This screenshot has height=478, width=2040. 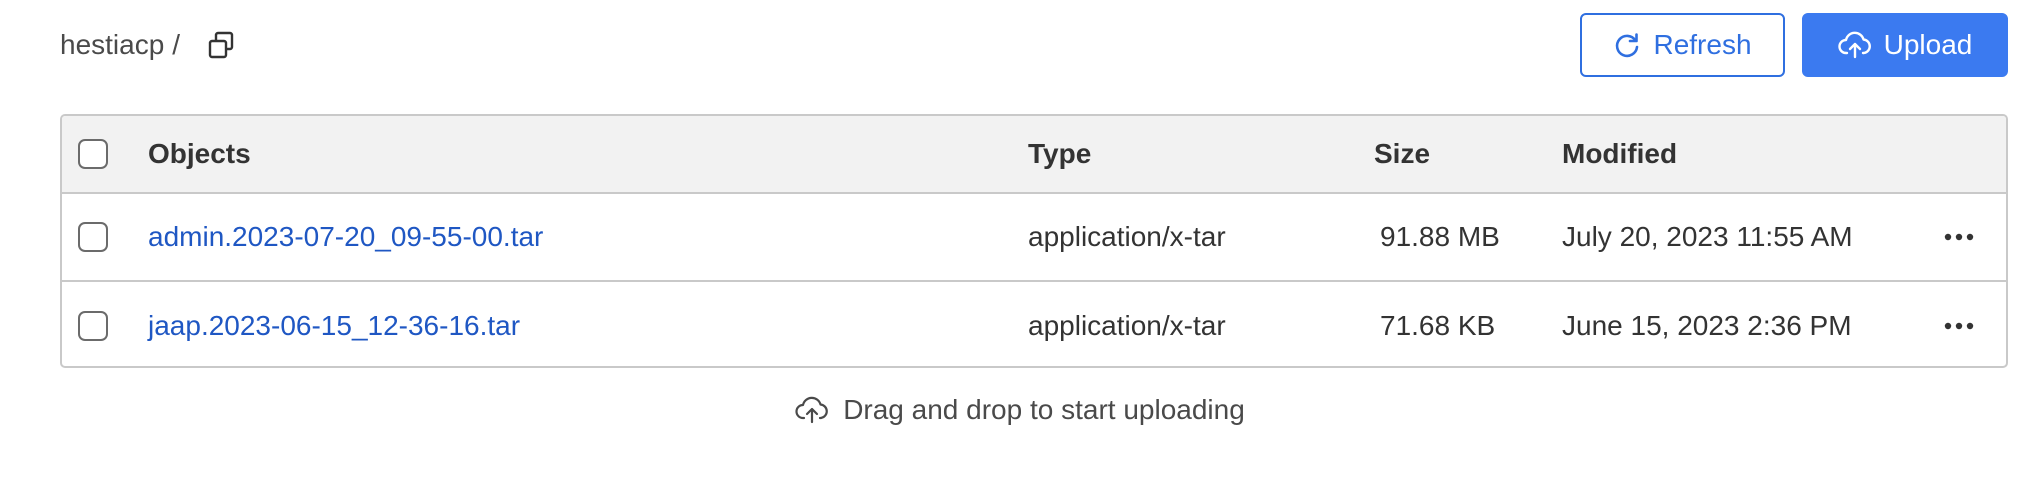 I want to click on upload-button: Upload, so click(x=1905, y=45).